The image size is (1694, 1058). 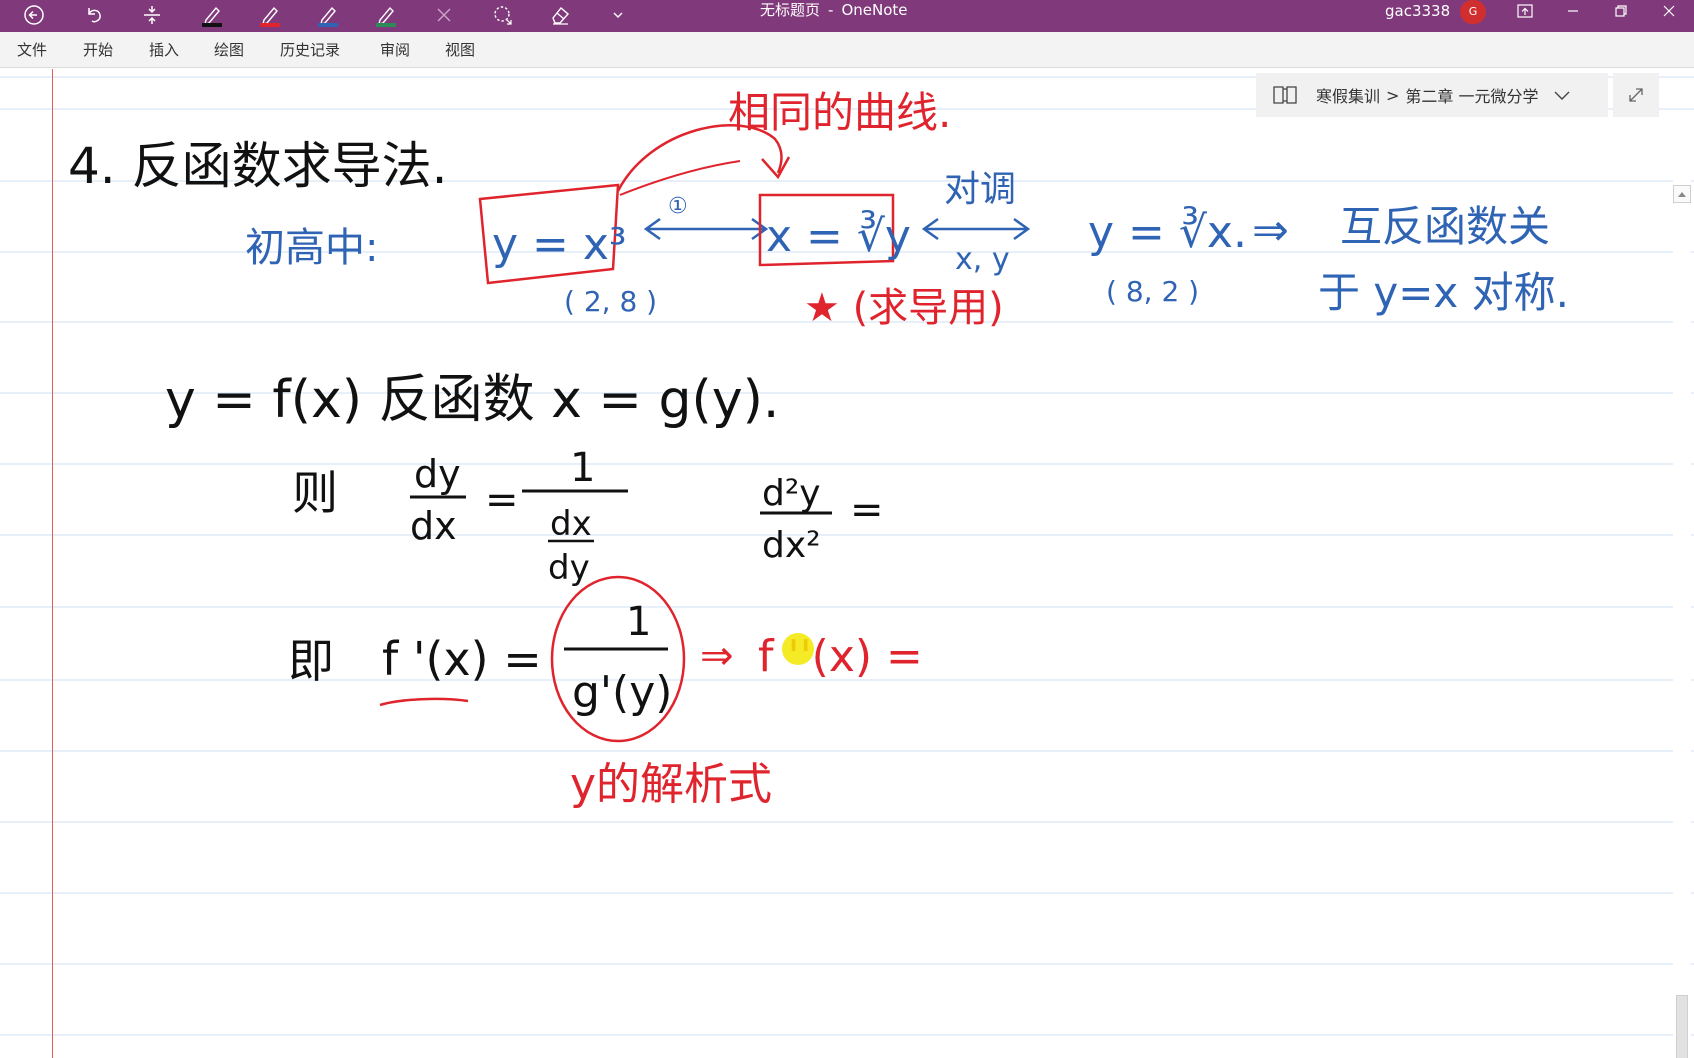 What do you see at coordinates (560, 15) in the screenshot?
I see `eraser-icon` at bounding box center [560, 15].